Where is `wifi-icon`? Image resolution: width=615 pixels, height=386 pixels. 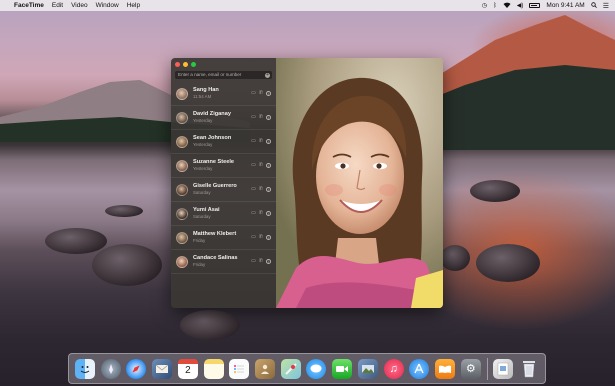
wifi-icon is located at coordinates (507, 6).